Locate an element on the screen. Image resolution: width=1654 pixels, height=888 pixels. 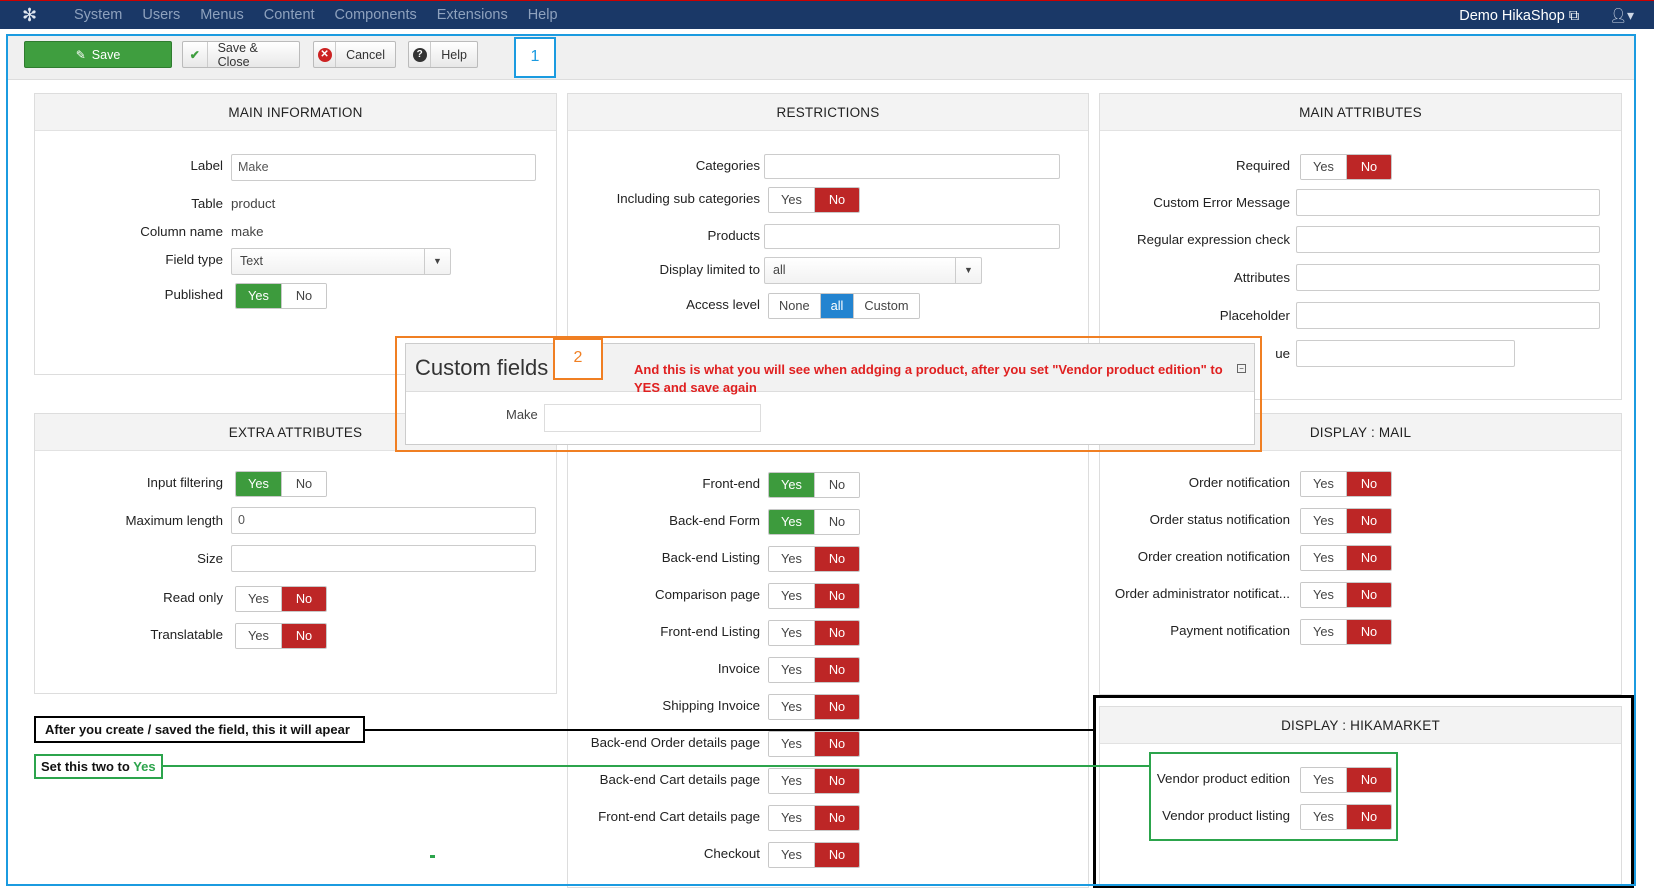
site-name: Demo HikaShop is located at coordinates (1512, 15).